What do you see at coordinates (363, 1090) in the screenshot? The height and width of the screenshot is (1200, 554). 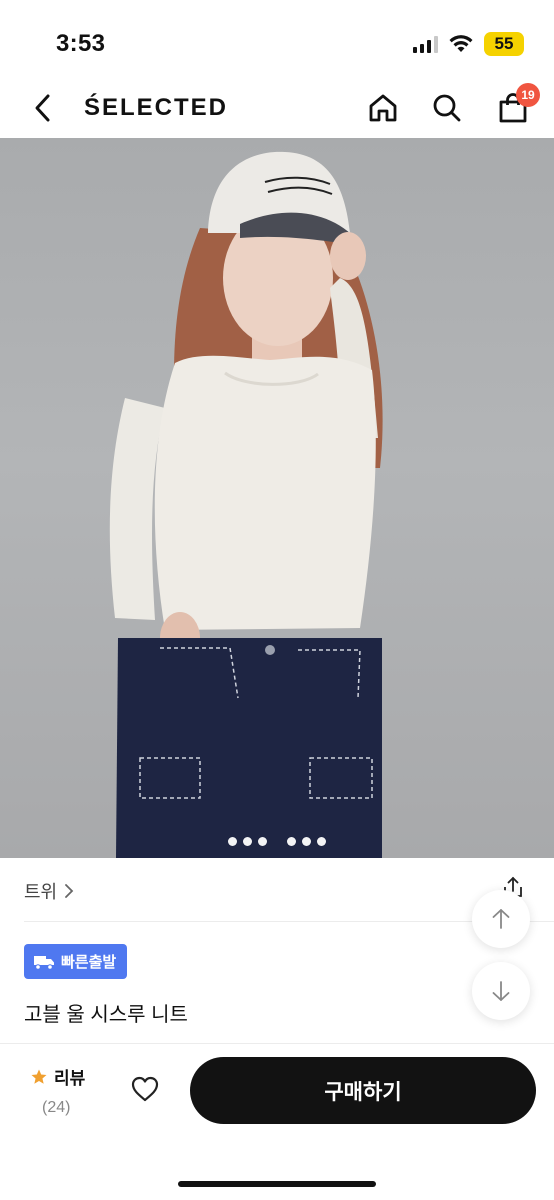 I see `buy-button: 구매하기` at bounding box center [363, 1090].